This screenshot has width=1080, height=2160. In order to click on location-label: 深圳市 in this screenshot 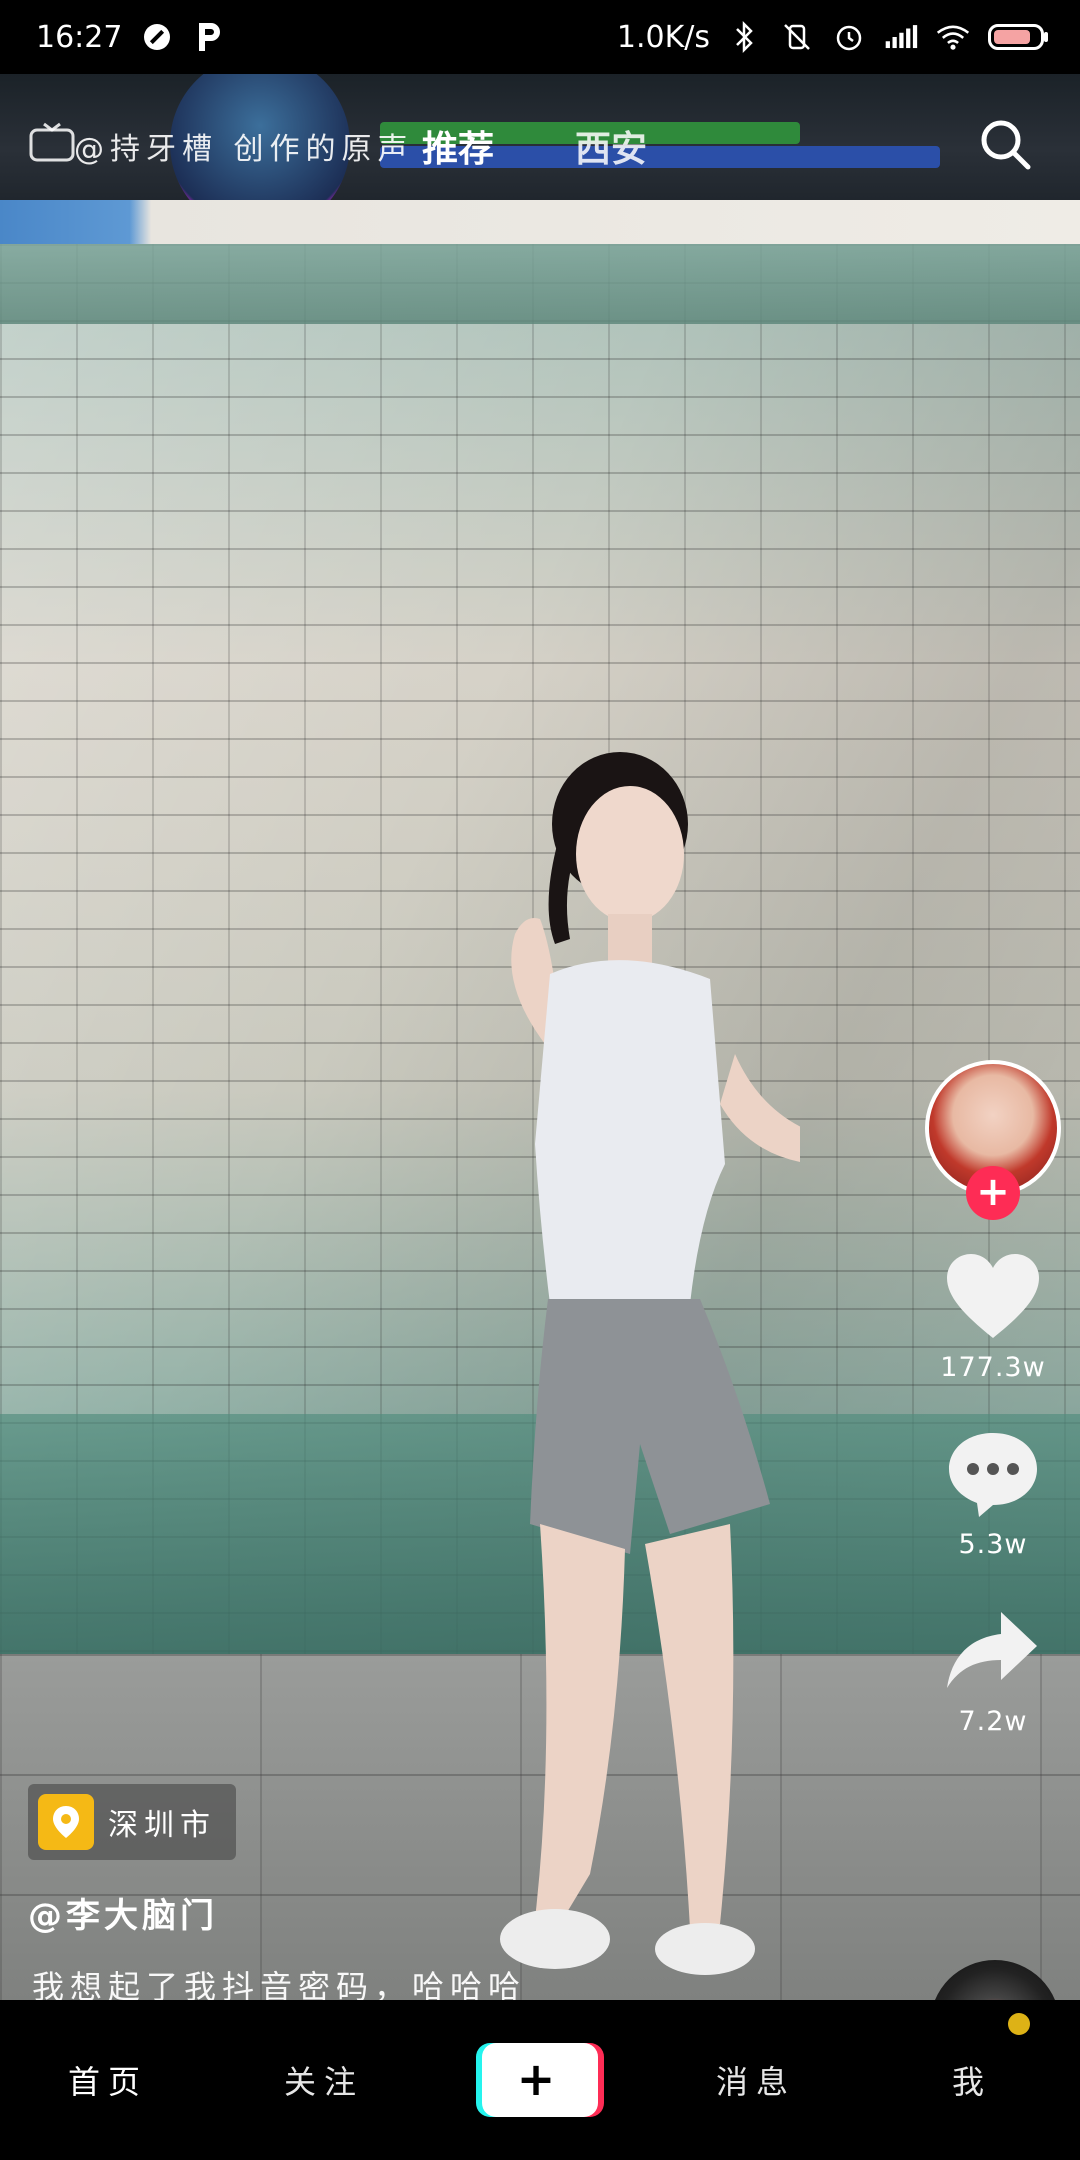, I will do `click(162, 1825)`.